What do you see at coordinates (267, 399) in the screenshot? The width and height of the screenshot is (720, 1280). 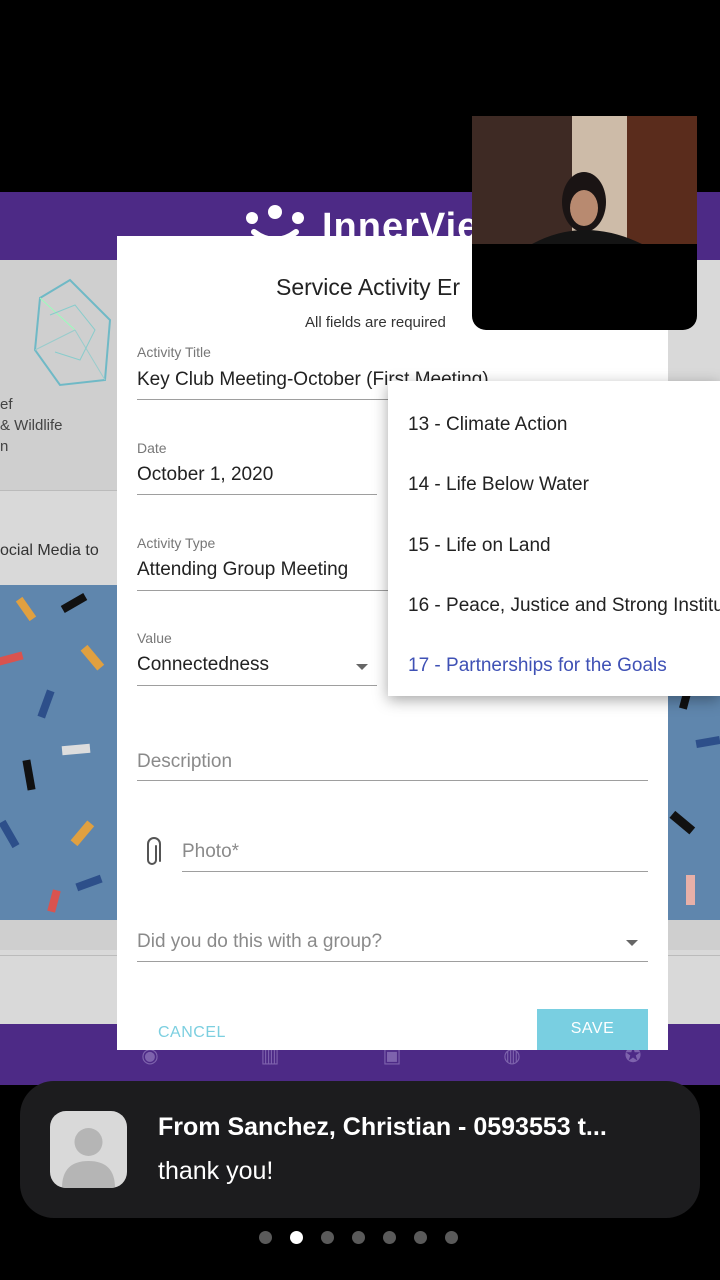 I see `activity-title-underline` at bounding box center [267, 399].